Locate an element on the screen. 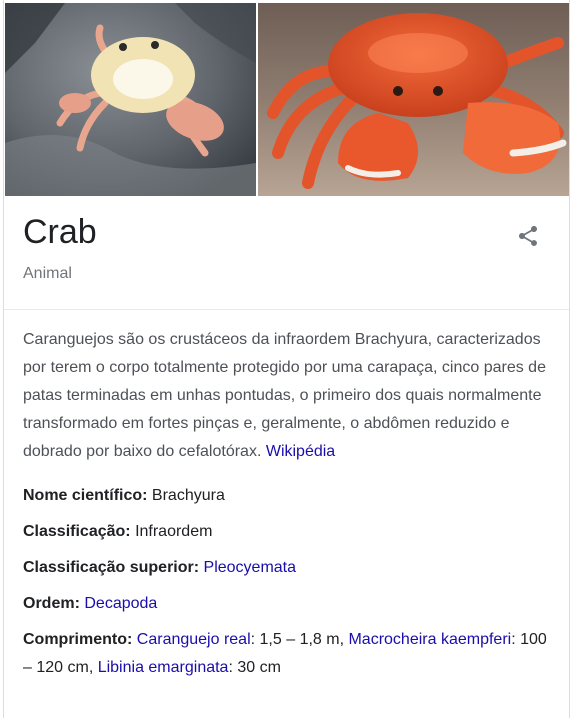  share-icon is located at coordinates (528, 236).